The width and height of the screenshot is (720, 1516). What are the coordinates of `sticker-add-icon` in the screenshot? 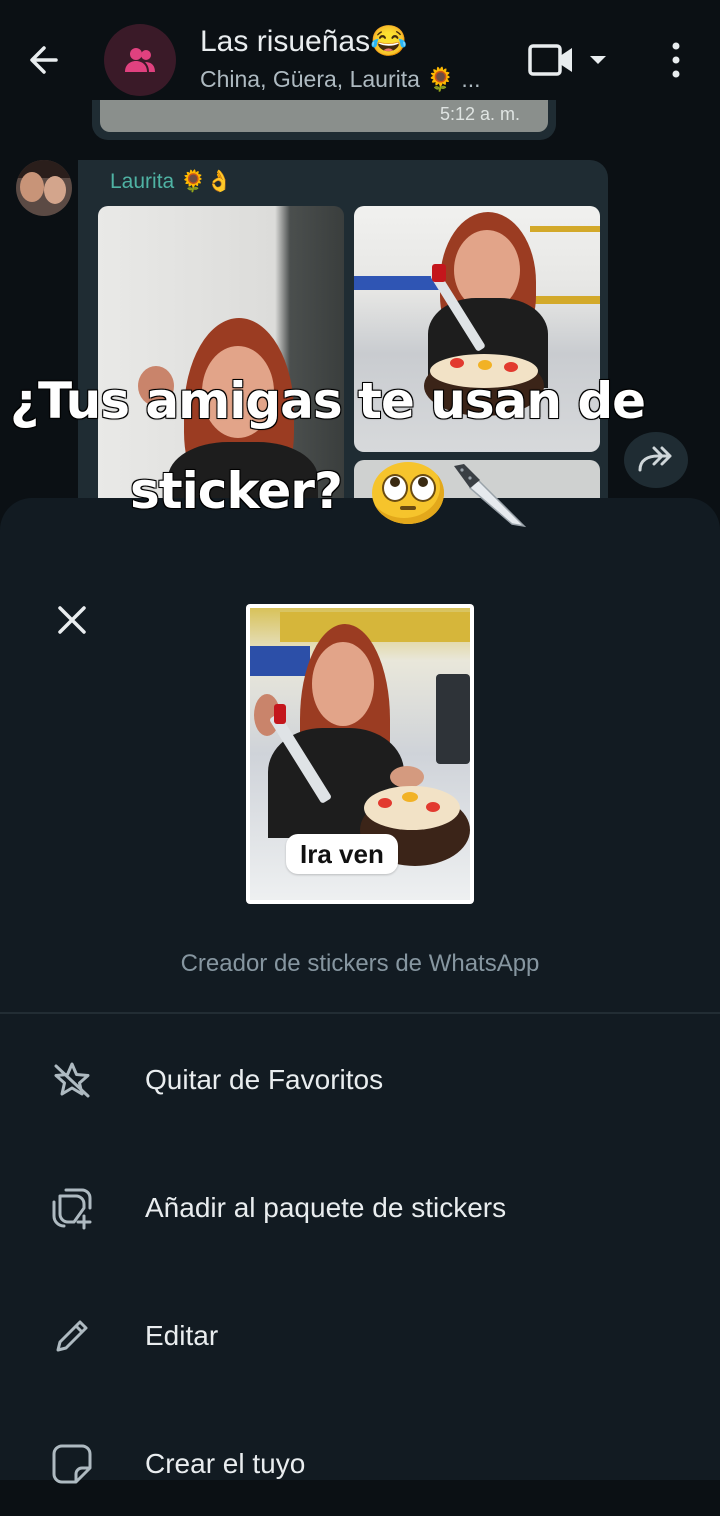 It's located at (72, 1208).